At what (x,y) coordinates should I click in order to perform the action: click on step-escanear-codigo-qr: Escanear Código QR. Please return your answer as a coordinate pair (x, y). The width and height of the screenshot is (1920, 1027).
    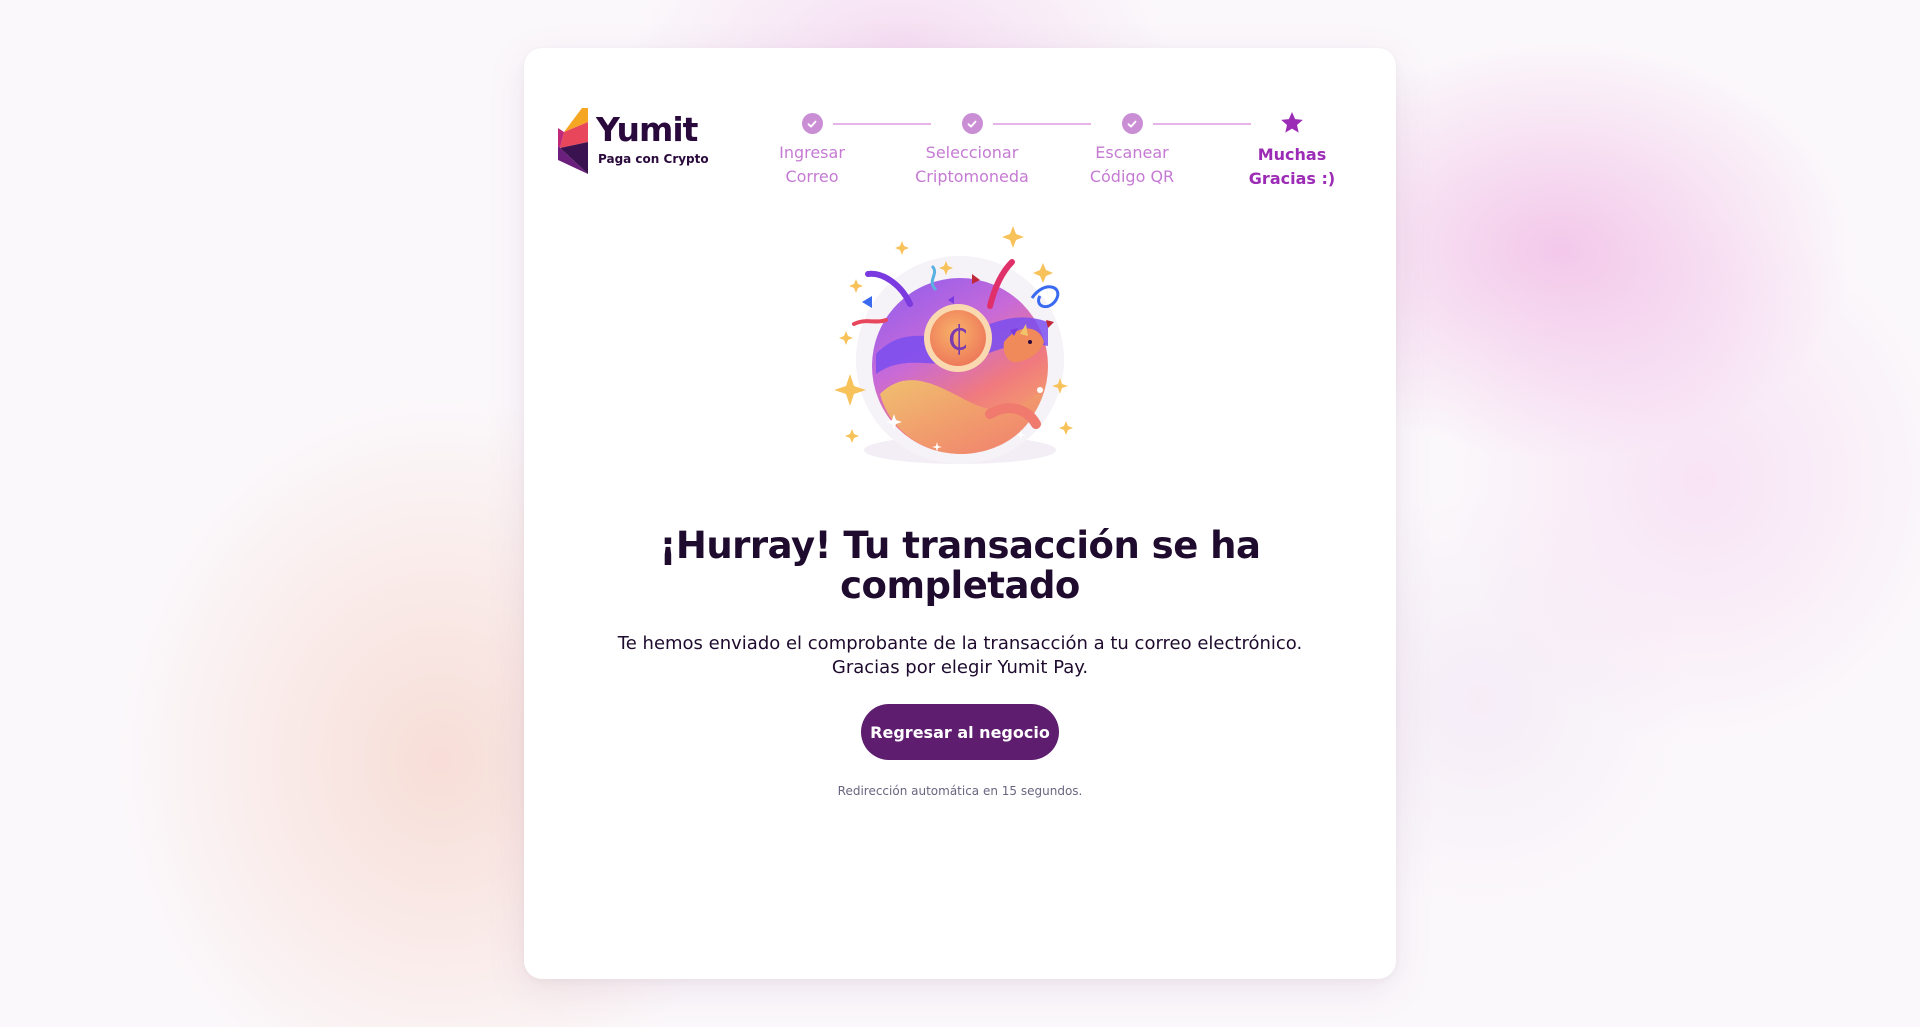
    Looking at the image, I should click on (1132, 146).